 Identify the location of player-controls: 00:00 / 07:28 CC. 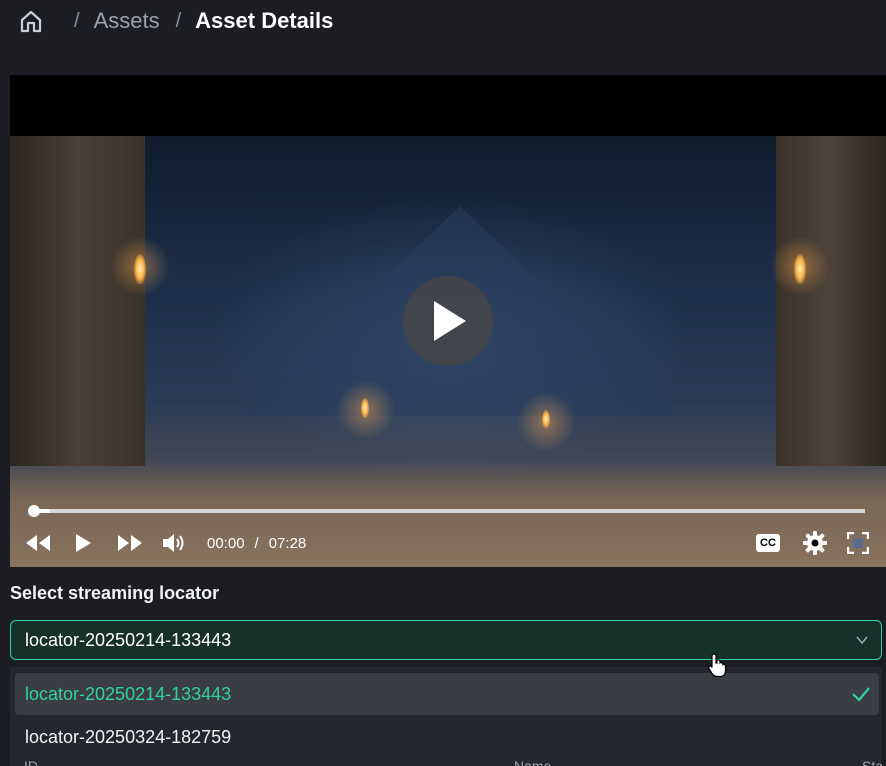
(448, 543).